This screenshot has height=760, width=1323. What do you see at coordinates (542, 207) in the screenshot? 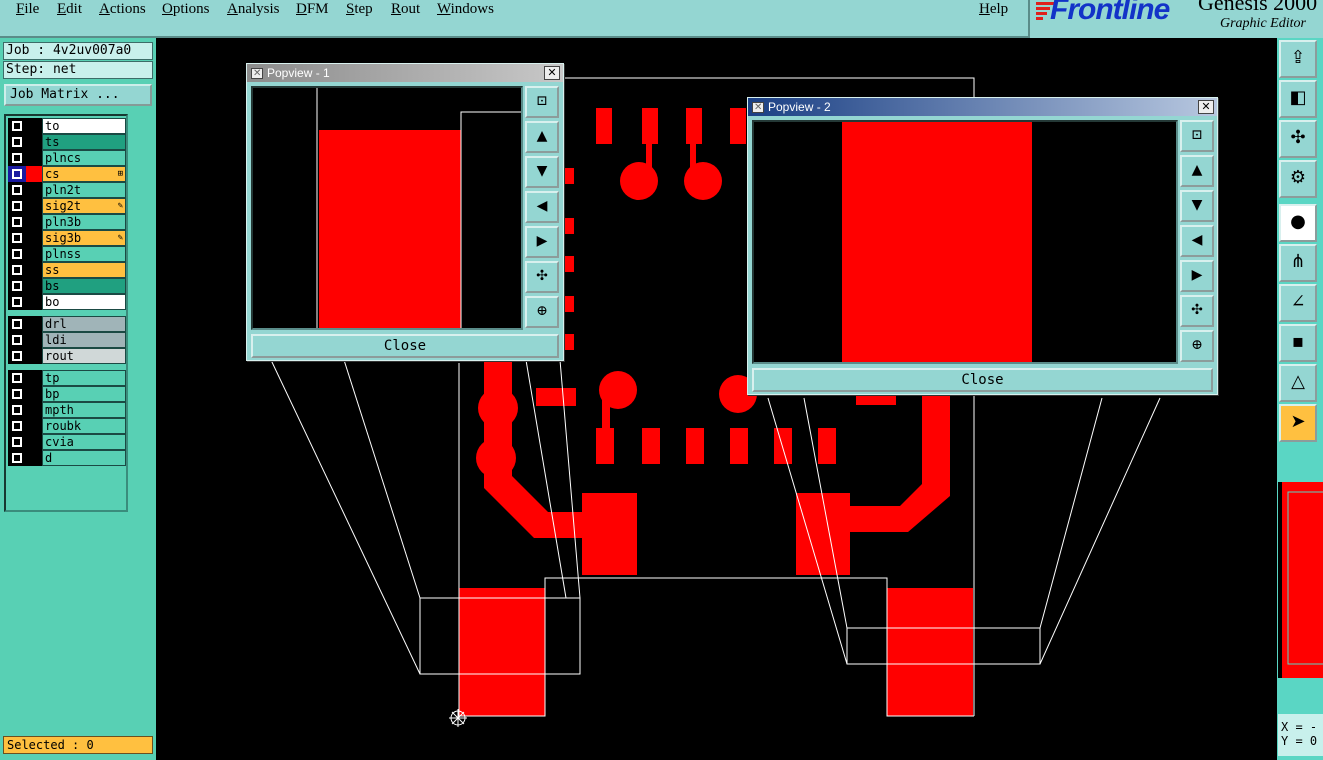
I see `pan-left-icon: ◀` at bounding box center [542, 207].